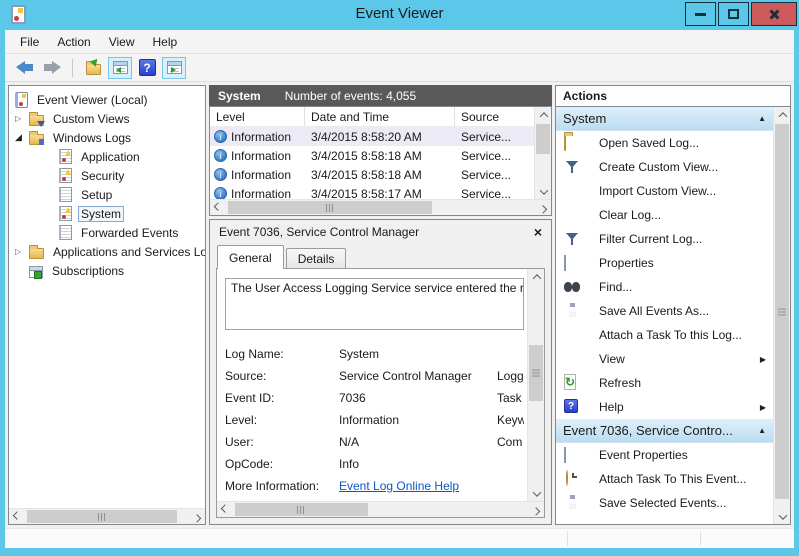 The image size is (799, 556). What do you see at coordinates (107, 270) in the screenshot?
I see `tree-item-subscriptions: Subscriptions` at bounding box center [107, 270].